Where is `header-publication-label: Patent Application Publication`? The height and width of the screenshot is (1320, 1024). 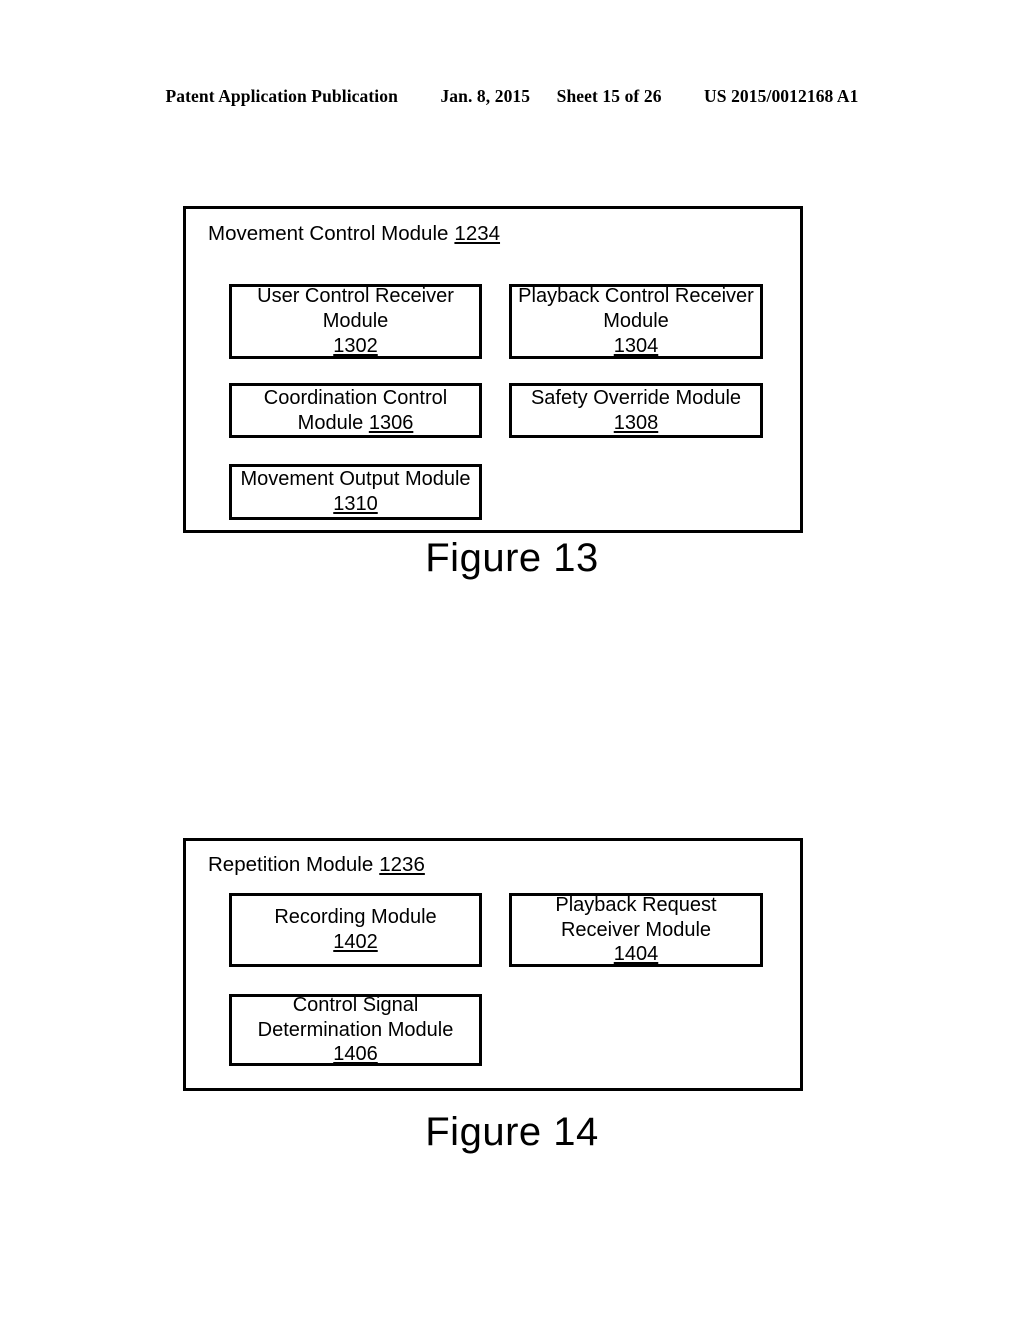
header-publication-label: Patent Application Publication is located at coordinates (281, 96).